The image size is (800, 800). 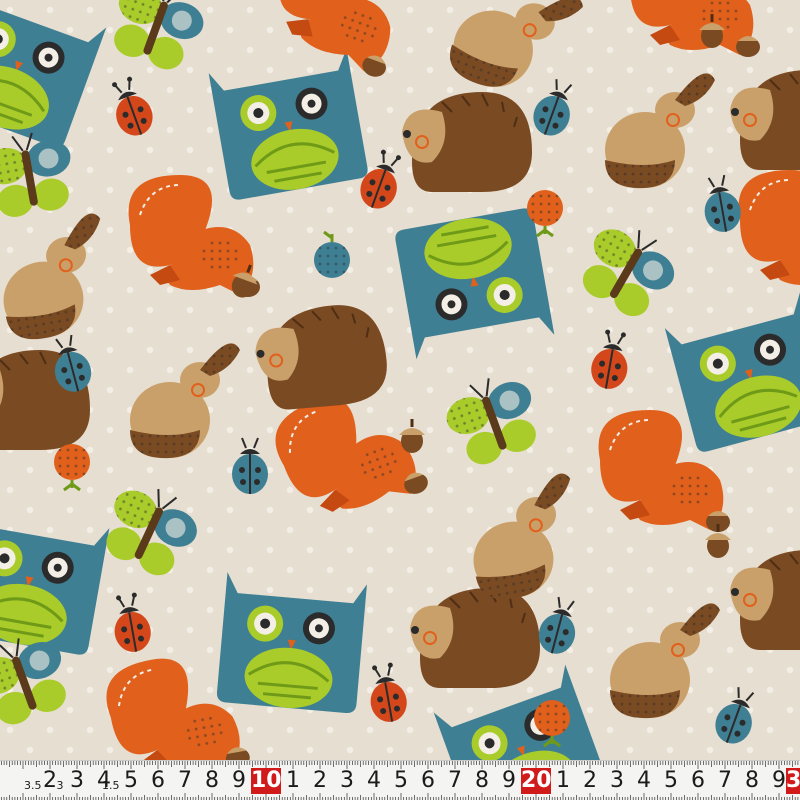 I want to click on measuring-tape: 3.5 3 1.5 2 3 4 5 6 7 8 9 10 1 2 3 4 5 6 7 8 9 20 1 2 3 4 5 6 7 8 9 3, so click(x=400, y=780).